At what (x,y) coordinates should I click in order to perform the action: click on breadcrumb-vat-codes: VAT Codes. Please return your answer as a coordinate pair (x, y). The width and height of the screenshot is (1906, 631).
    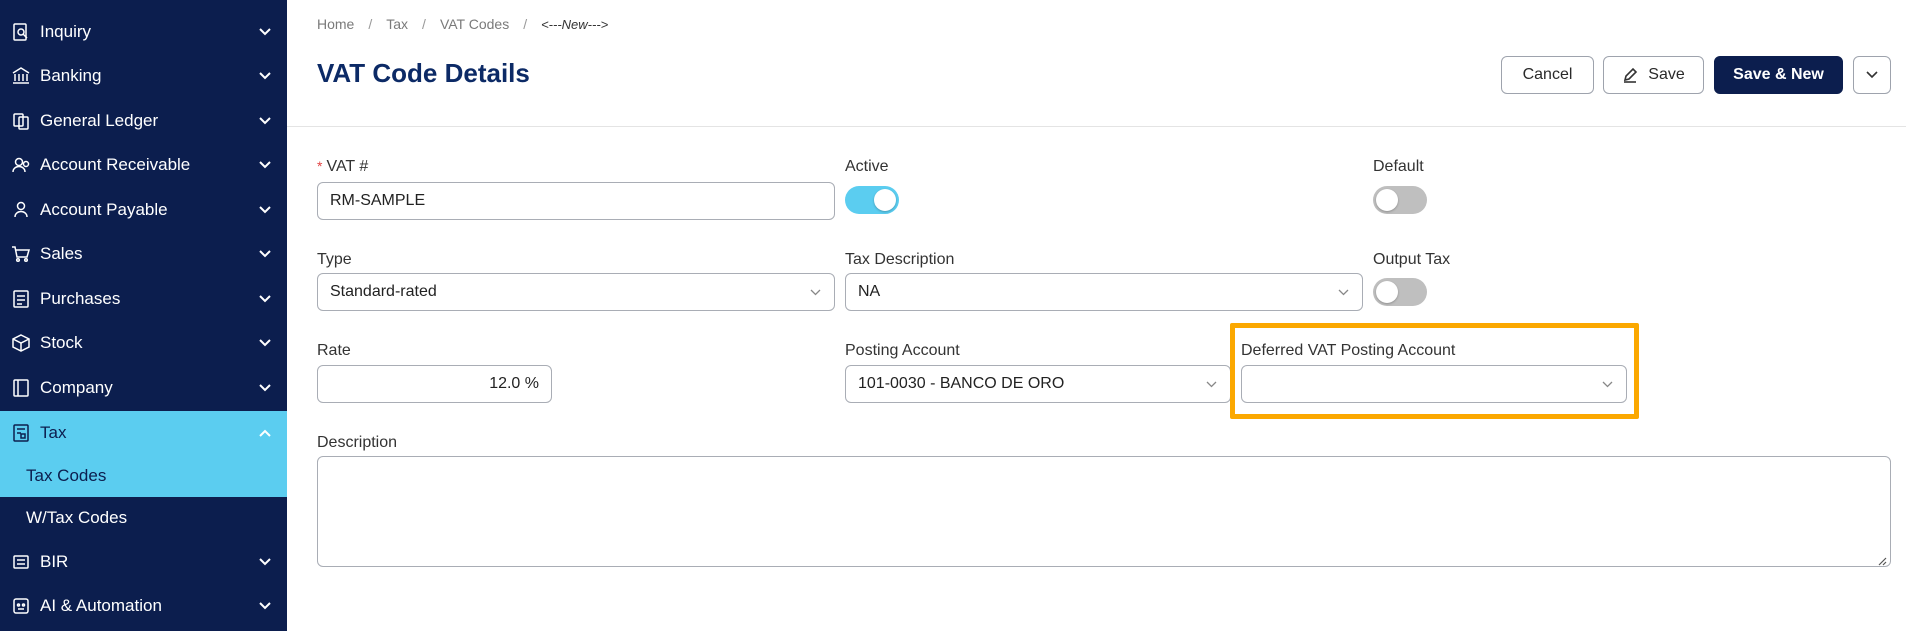
    Looking at the image, I should click on (474, 24).